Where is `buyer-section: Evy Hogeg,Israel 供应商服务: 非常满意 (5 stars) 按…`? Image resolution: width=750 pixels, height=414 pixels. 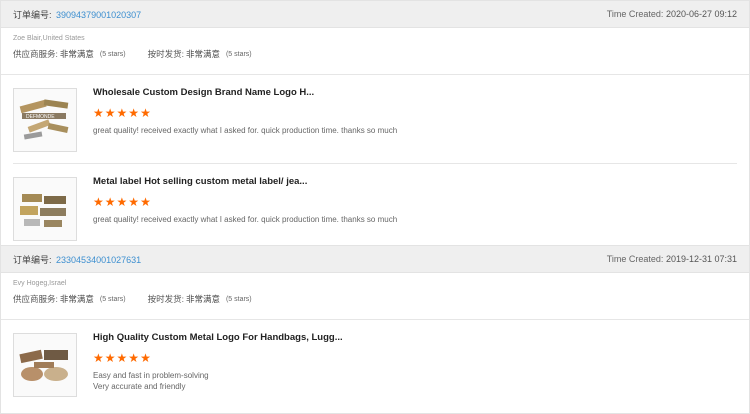 buyer-section: Evy Hogeg,Israel 供应商服务: 非常满意 (5 stars) 按… is located at coordinates (375, 293).